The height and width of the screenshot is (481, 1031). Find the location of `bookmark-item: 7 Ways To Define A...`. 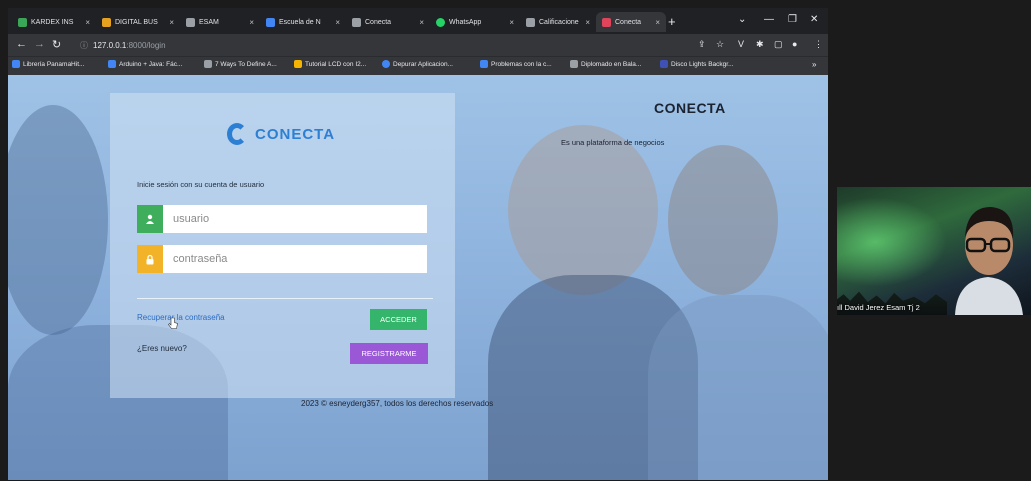

bookmark-item: 7 Ways To Define A... is located at coordinates (240, 64).